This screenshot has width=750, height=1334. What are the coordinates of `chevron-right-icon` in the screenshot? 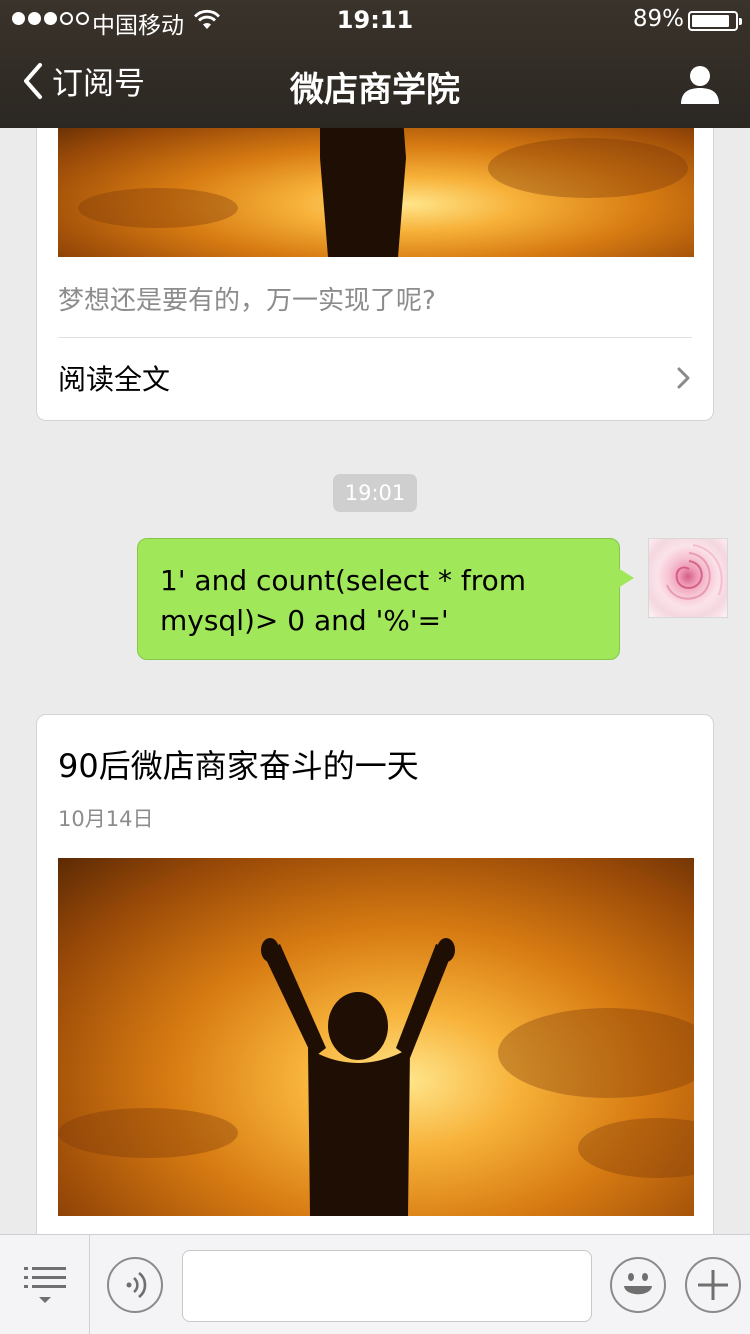 It's located at (683, 378).